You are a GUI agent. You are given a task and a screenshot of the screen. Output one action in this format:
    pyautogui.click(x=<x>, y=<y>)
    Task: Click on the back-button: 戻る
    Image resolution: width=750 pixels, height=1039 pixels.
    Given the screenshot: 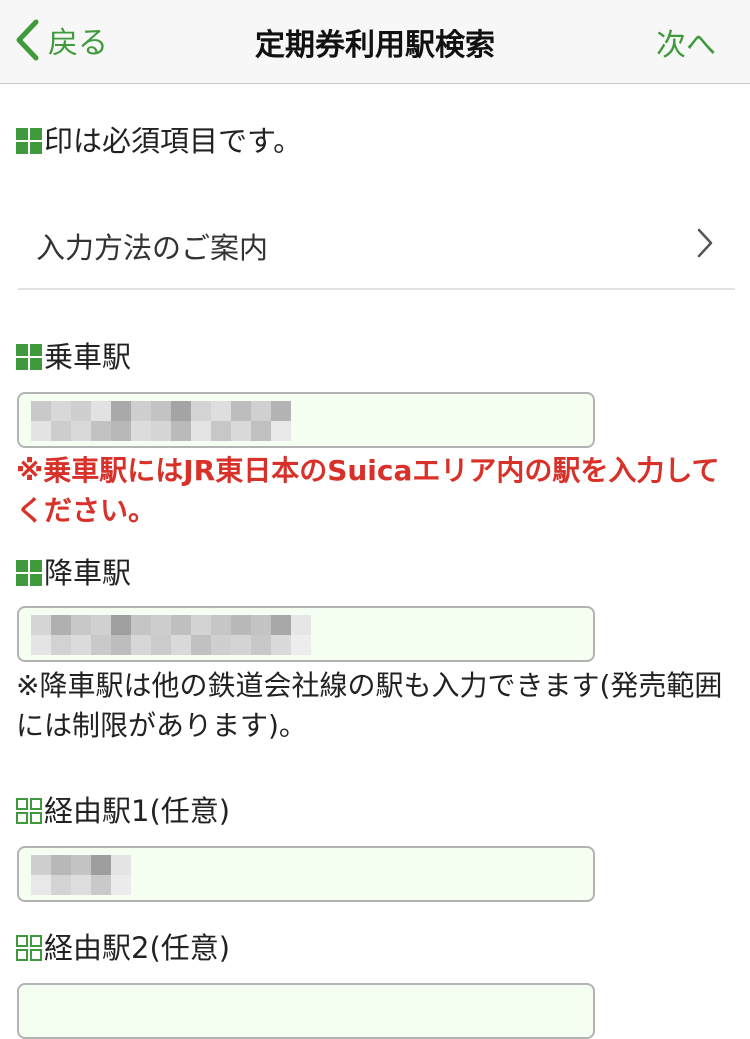 What is the action you would take?
    pyautogui.click(x=61, y=40)
    